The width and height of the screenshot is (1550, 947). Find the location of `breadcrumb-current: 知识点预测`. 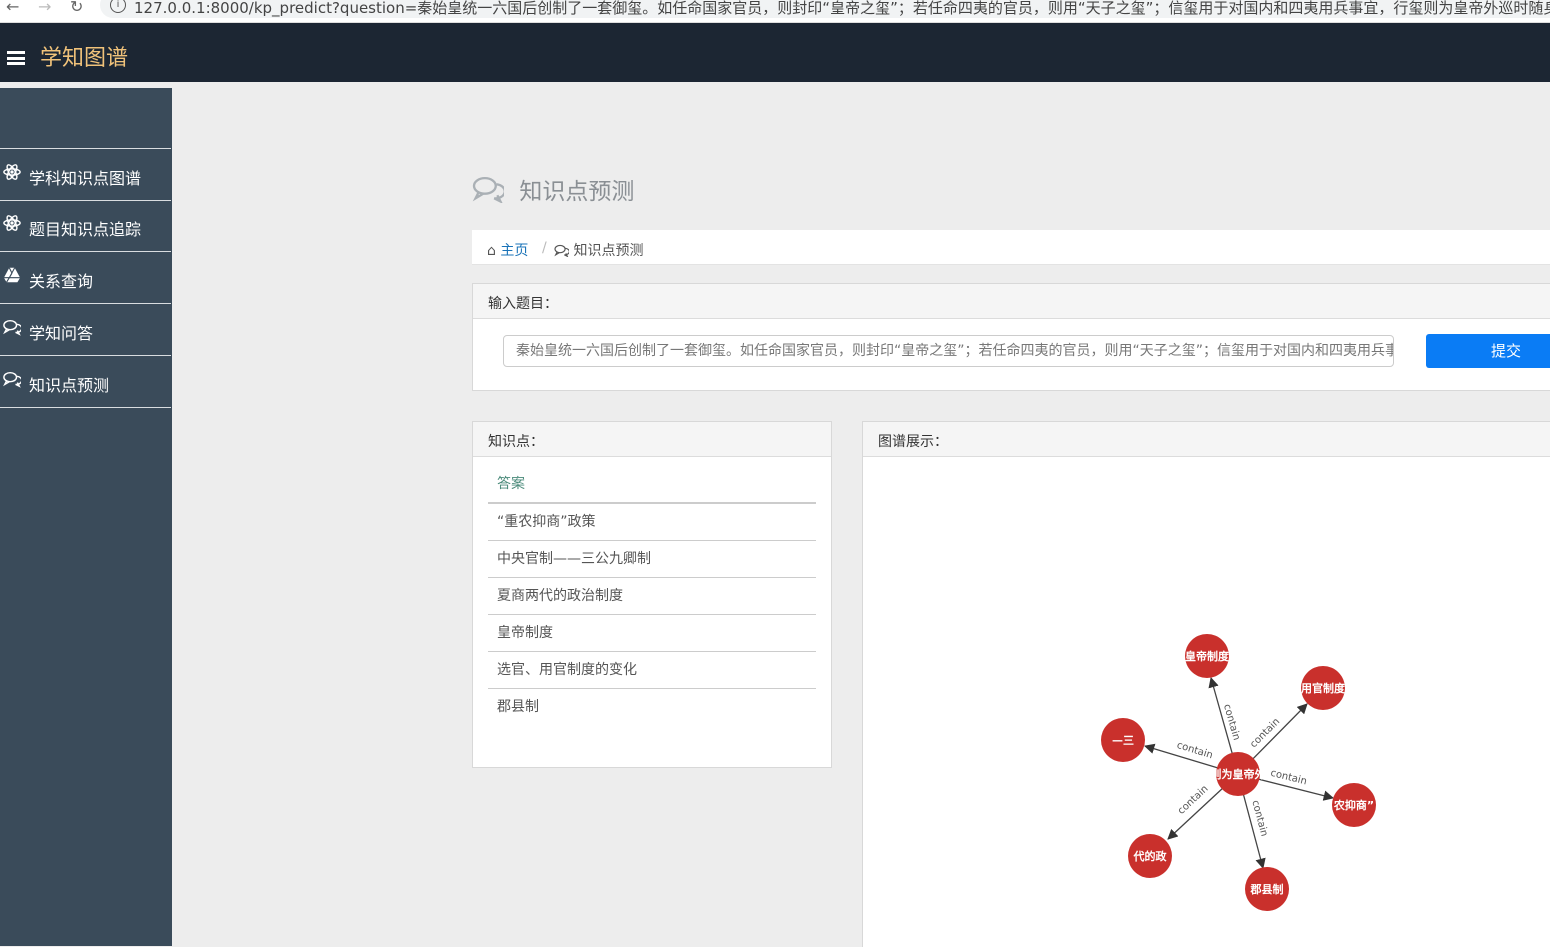

breadcrumb-current: 知识点预测 is located at coordinates (598, 250).